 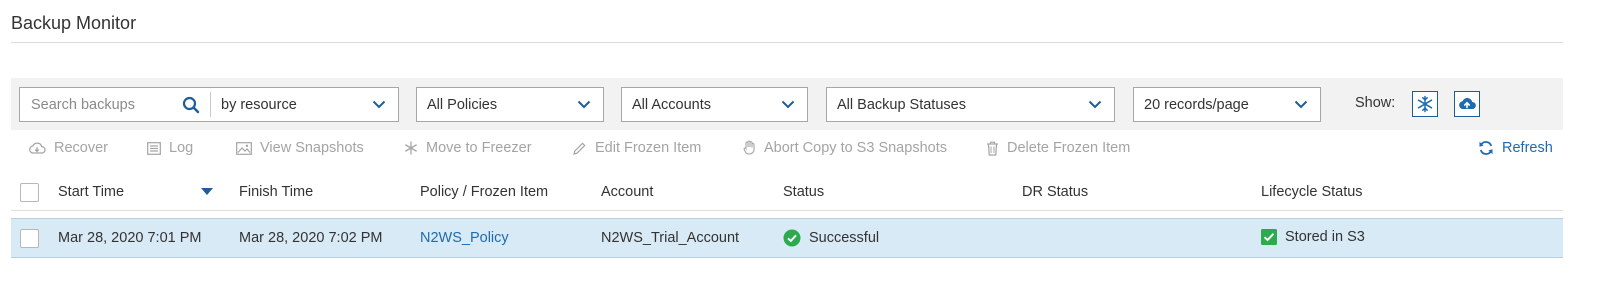 What do you see at coordinates (91, 192) in the screenshot?
I see `column-start-time: Start Time` at bounding box center [91, 192].